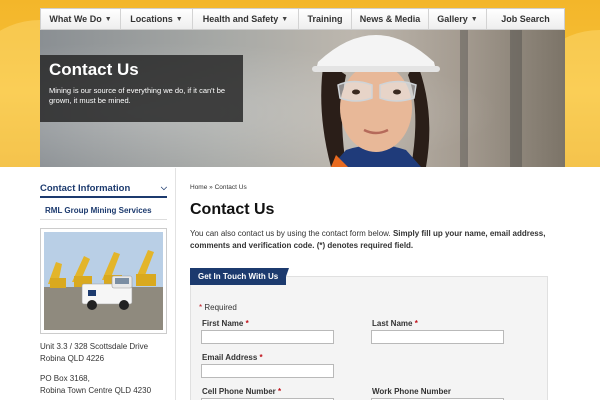 The height and width of the screenshot is (400, 600). What do you see at coordinates (75, 19) in the screenshot?
I see `nav-item-label: What We Do` at bounding box center [75, 19].